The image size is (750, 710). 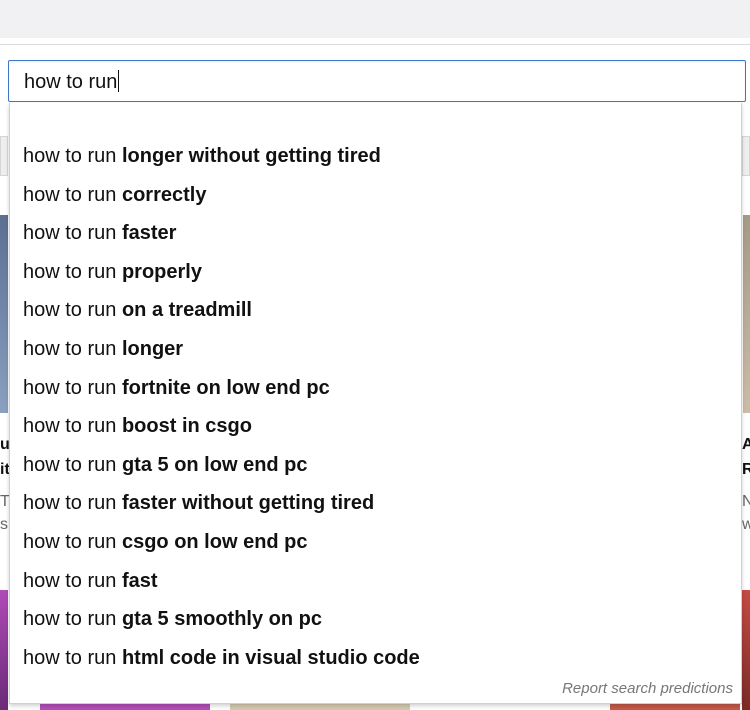 I want to click on top-toolbar, so click(x=375, y=19).